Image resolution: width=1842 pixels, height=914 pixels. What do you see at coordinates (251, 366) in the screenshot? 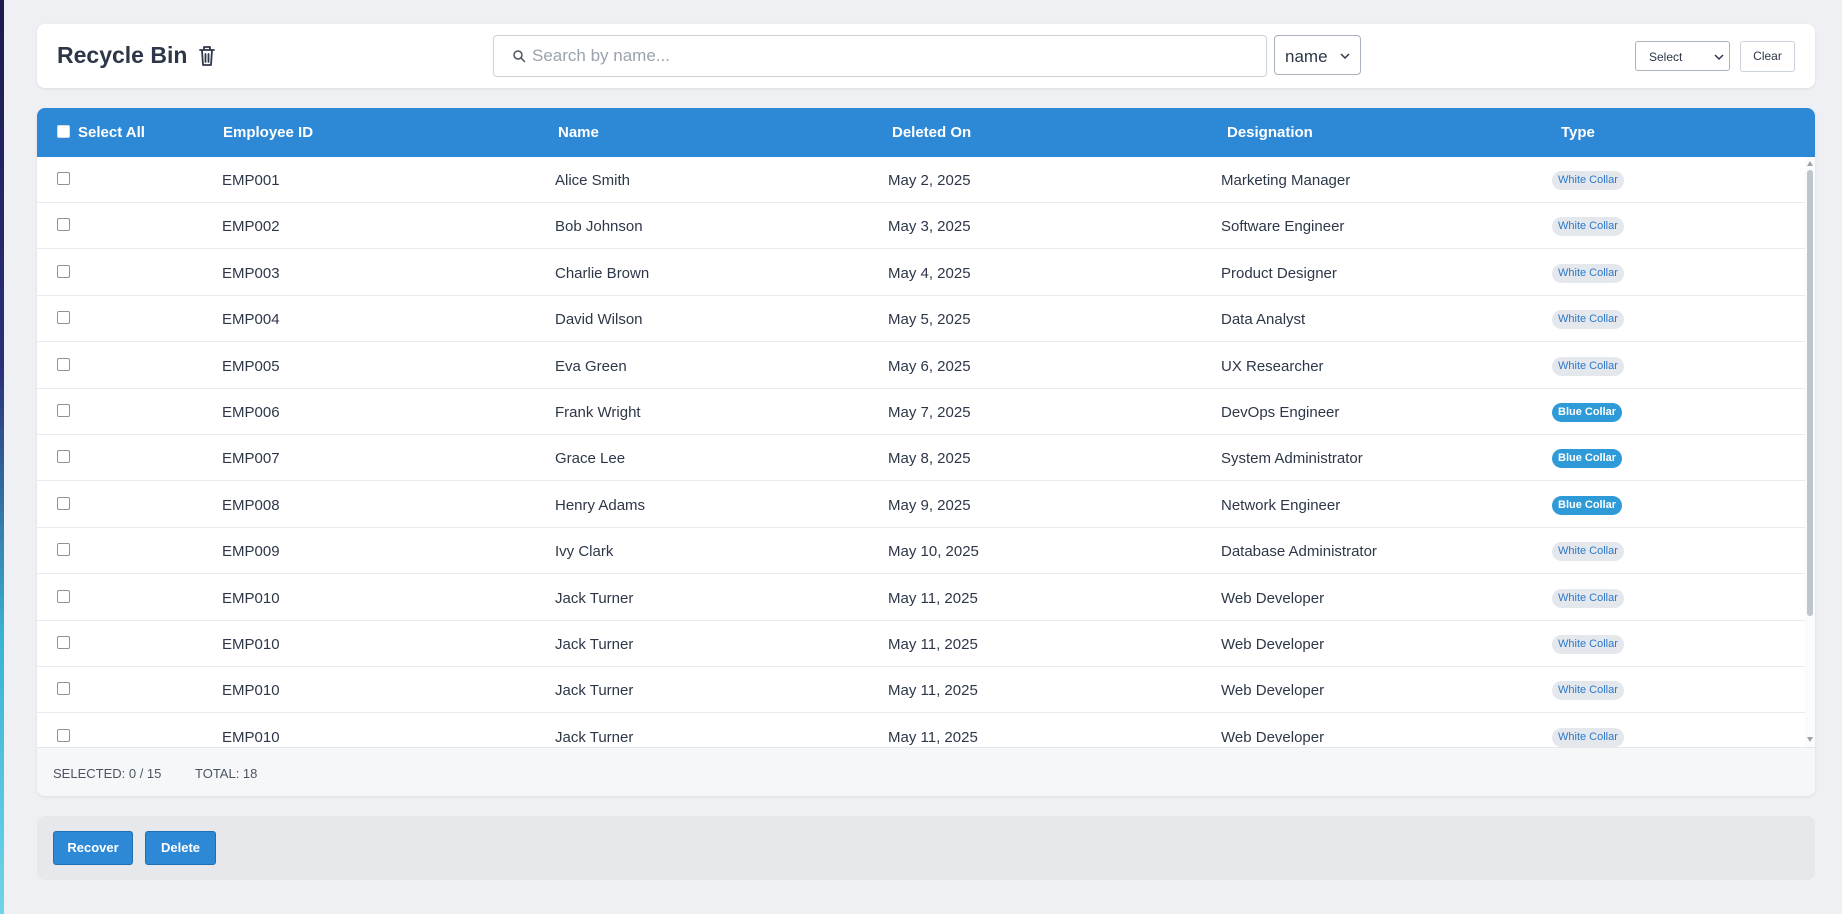
I see `employee-id-cell: EMP005` at bounding box center [251, 366].